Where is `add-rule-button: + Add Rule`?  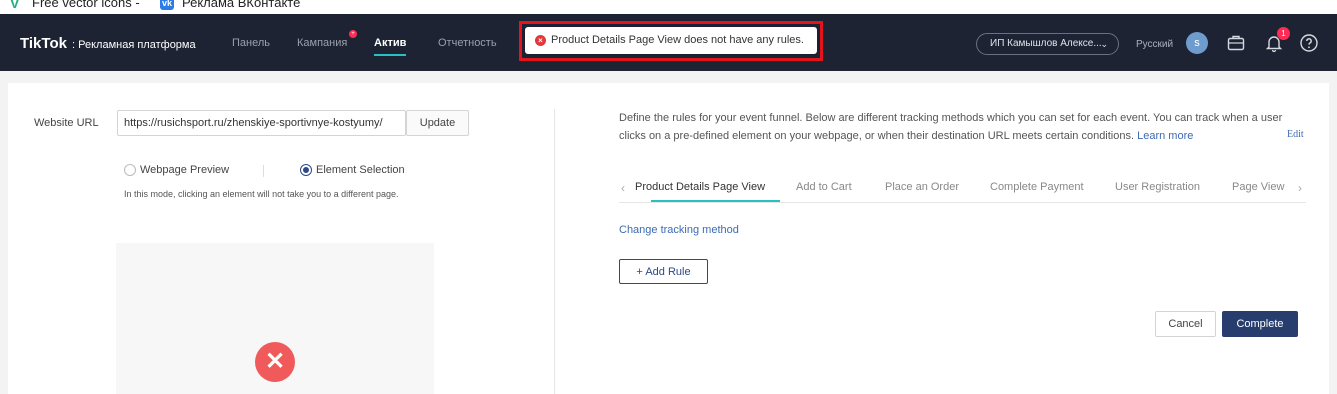
add-rule-button: + Add Rule is located at coordinates (663, 271).